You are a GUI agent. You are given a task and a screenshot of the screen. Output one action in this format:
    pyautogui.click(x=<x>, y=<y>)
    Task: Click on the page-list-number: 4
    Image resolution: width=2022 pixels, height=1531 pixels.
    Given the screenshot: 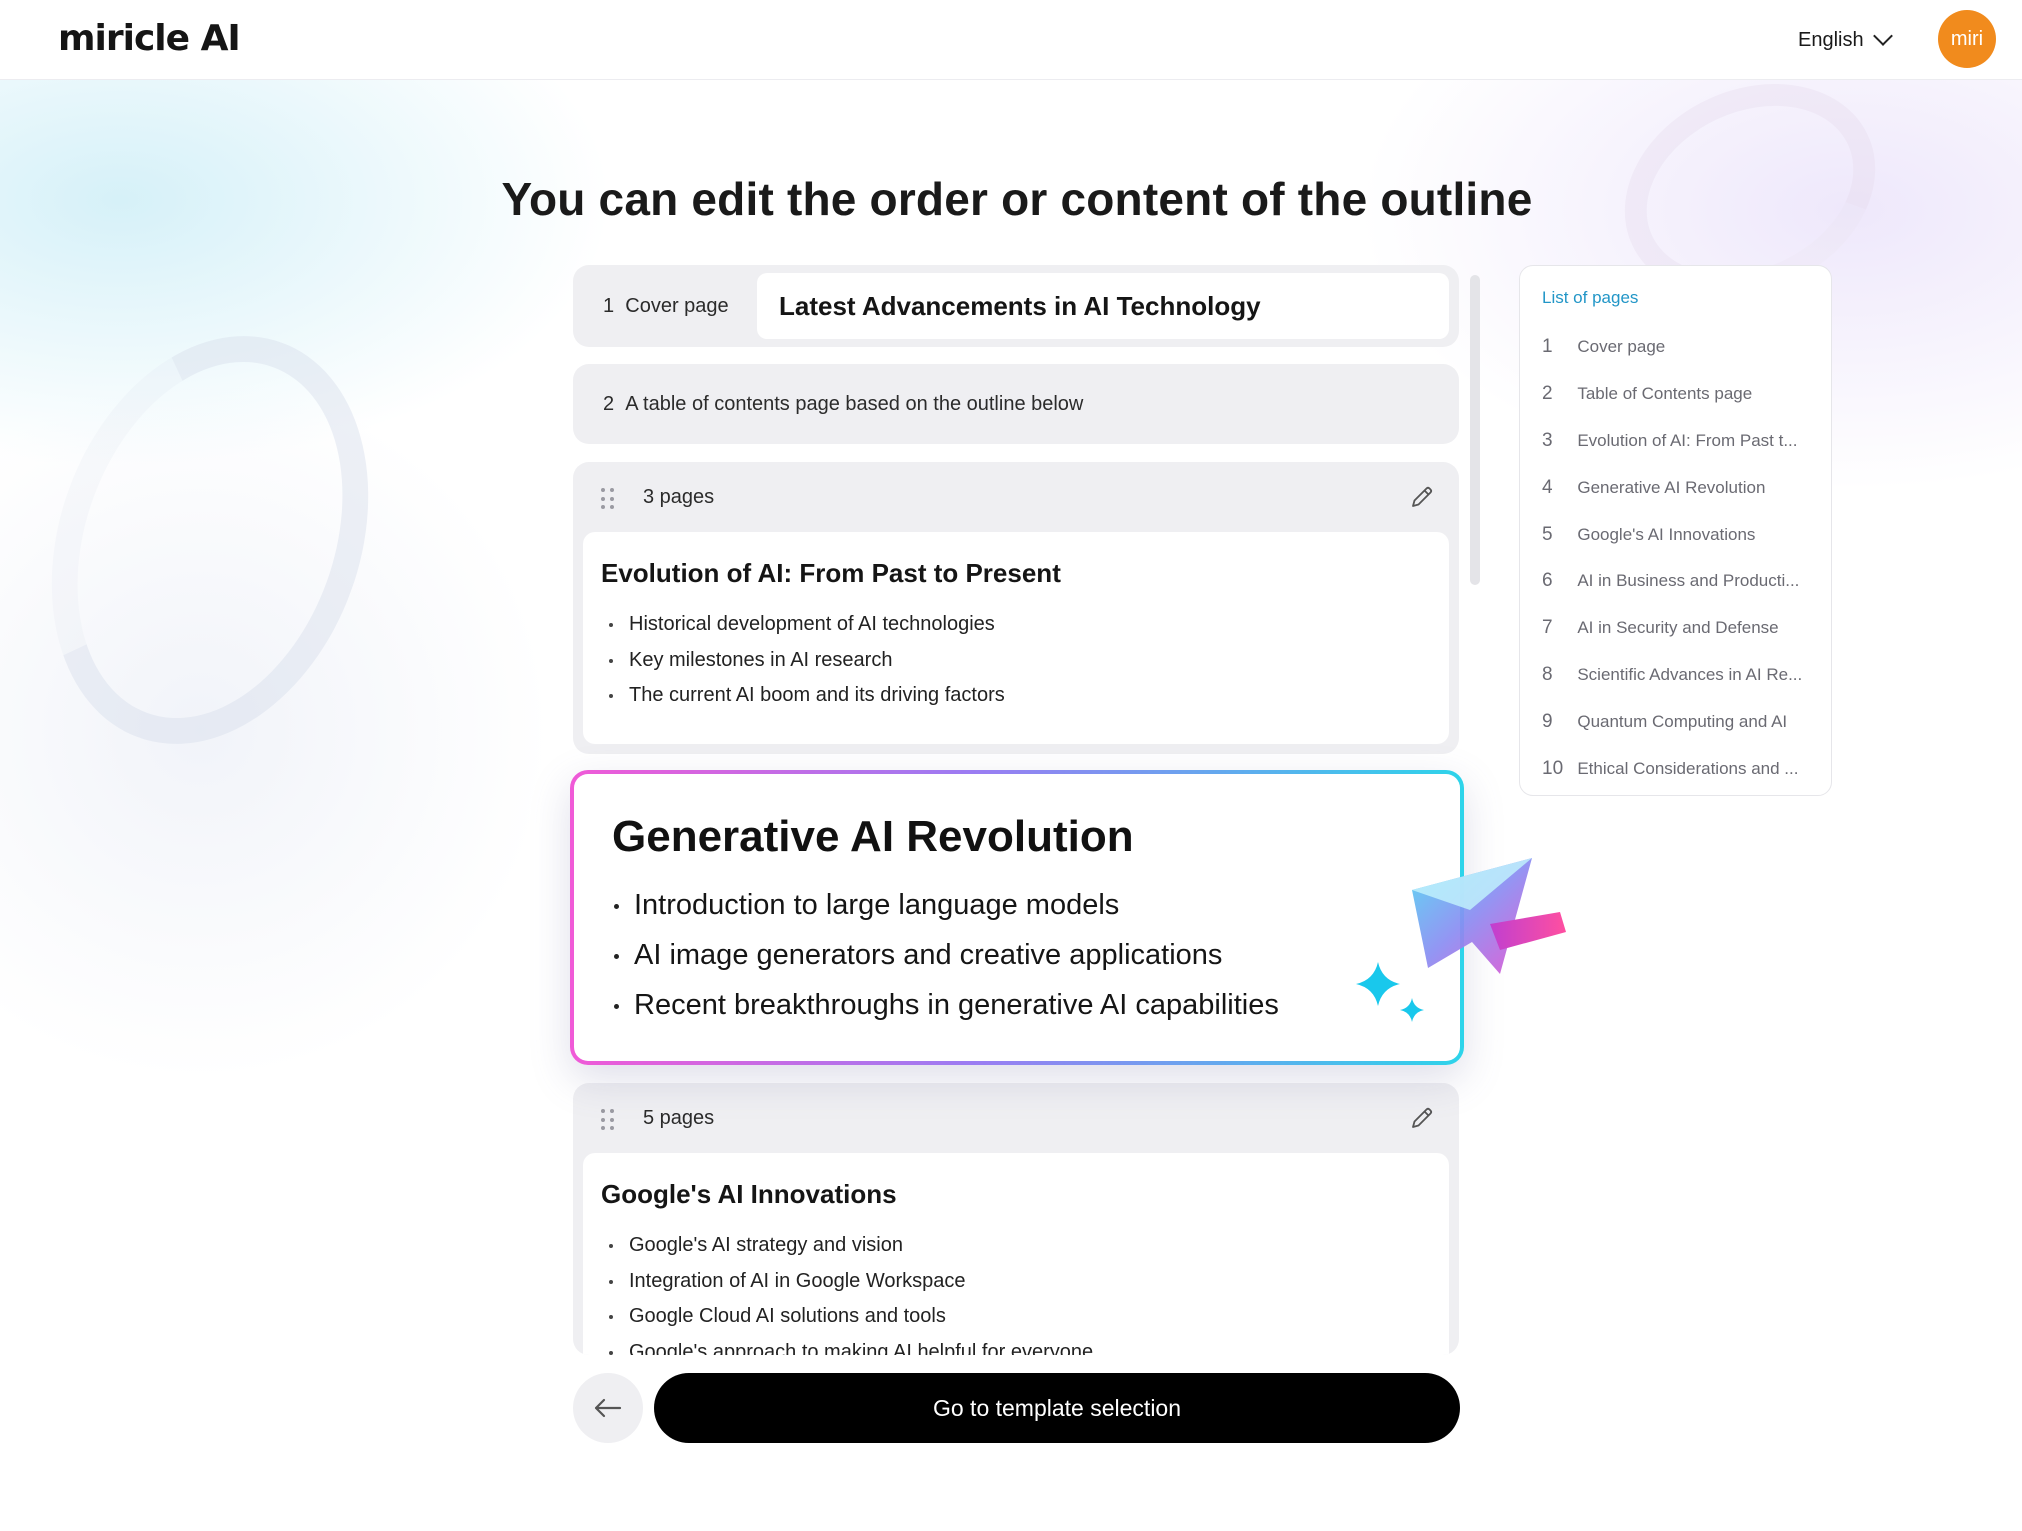 What is the action you would take?
    pyautogui.click(x=1547, y=487)
    